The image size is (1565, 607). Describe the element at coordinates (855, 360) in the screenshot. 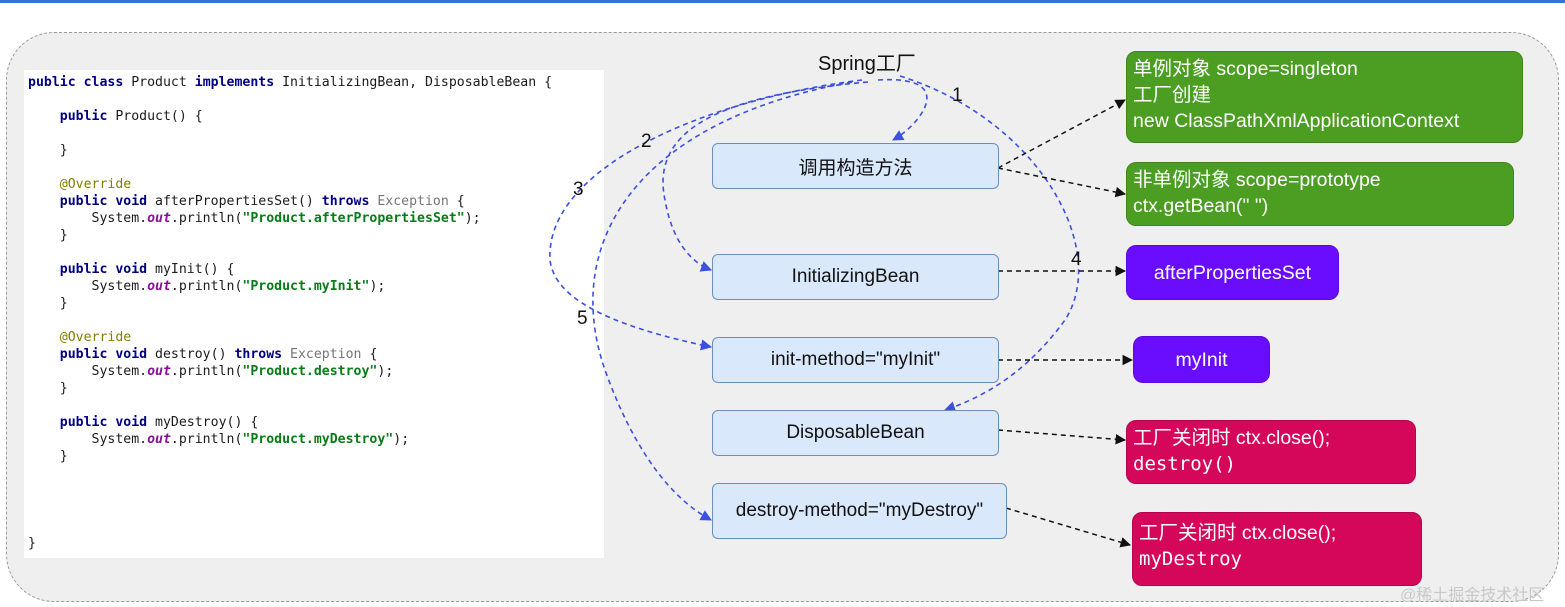

I see `init-method-box: init-method="myInit"` at that location.